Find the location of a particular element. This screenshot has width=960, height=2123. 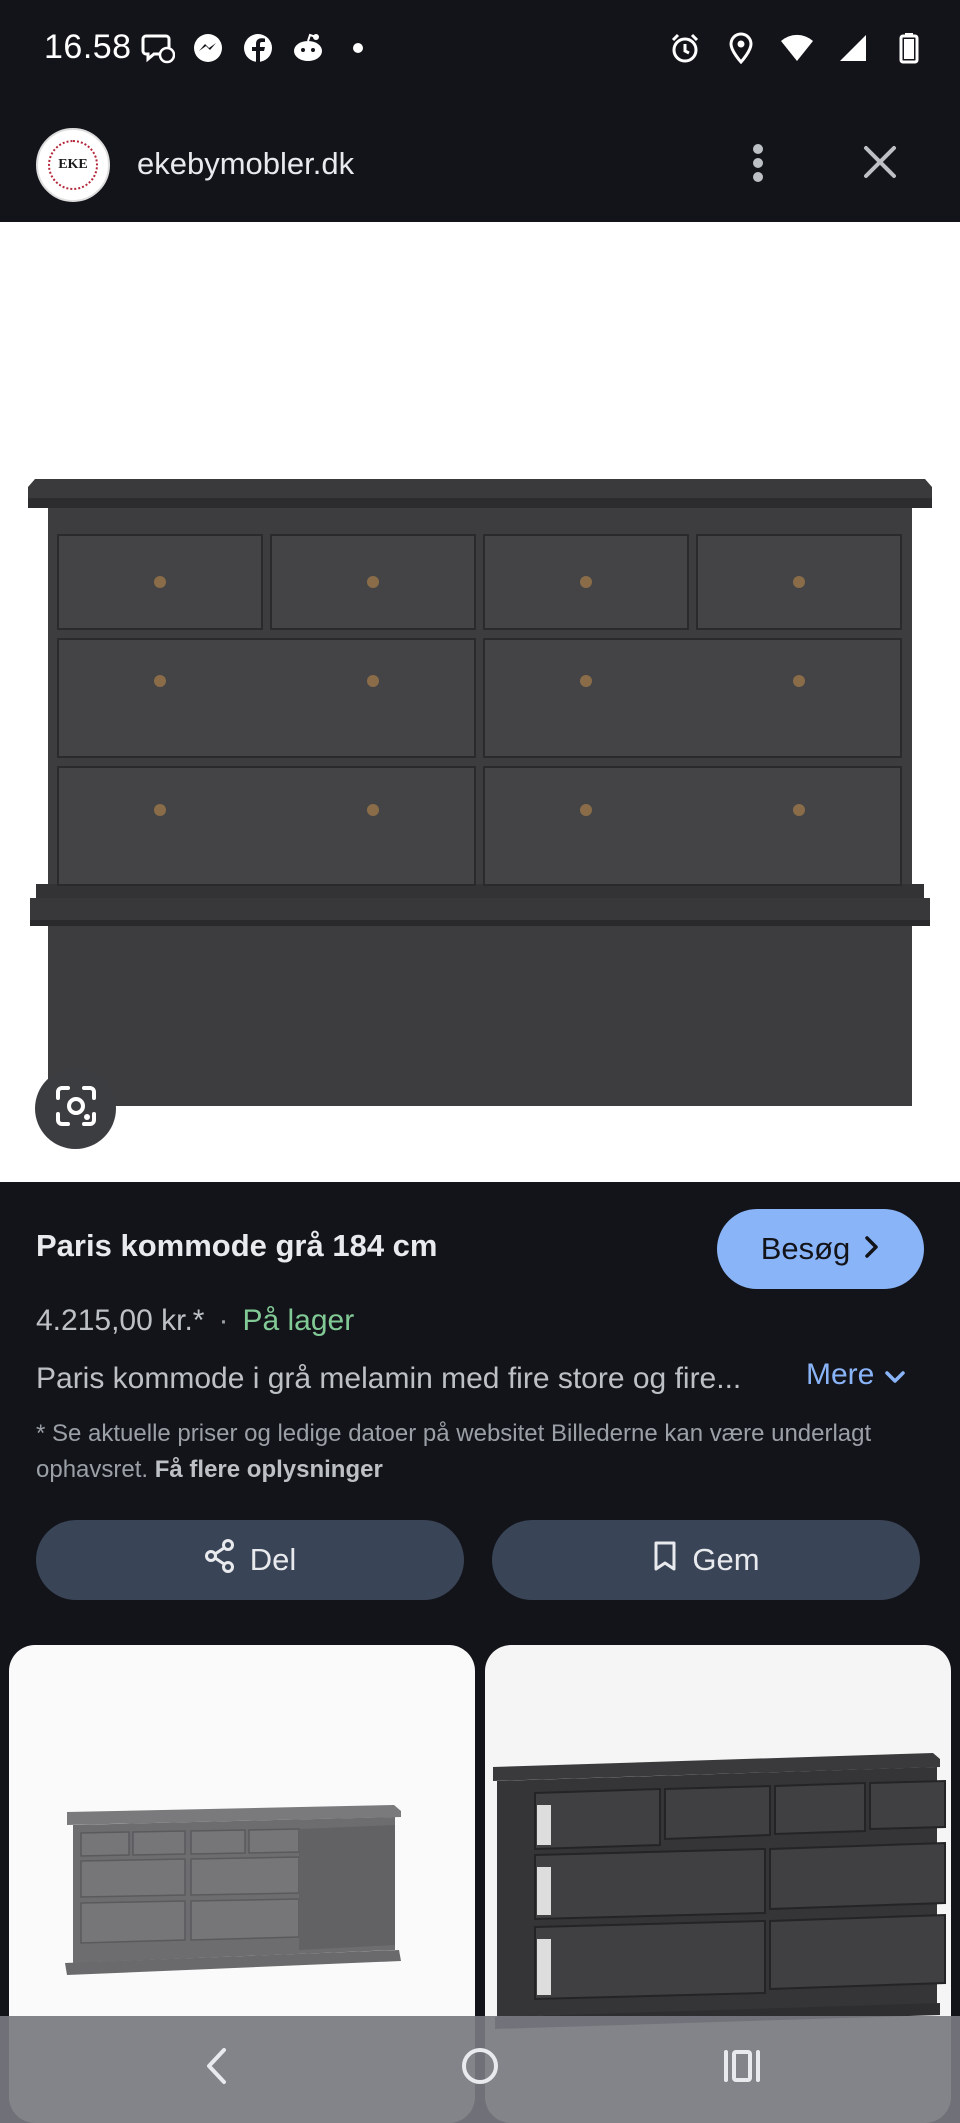

system-icons is located at coordinates (797, 48).